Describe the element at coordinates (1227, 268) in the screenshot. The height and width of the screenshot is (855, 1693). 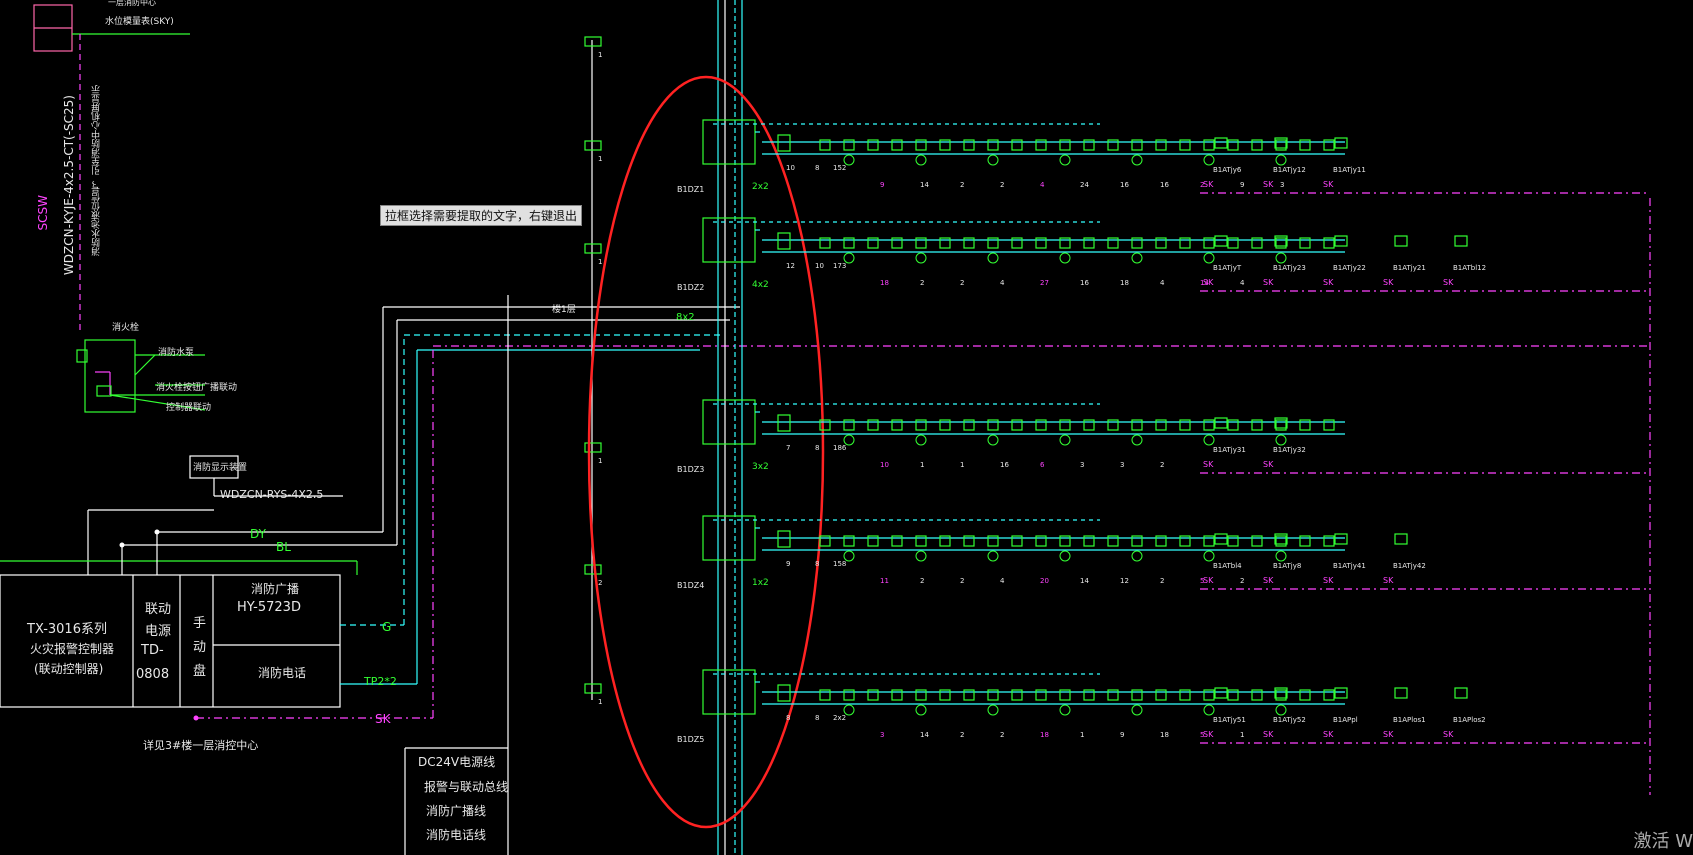
I see `end-device-label: B1ATjyT` at that location.